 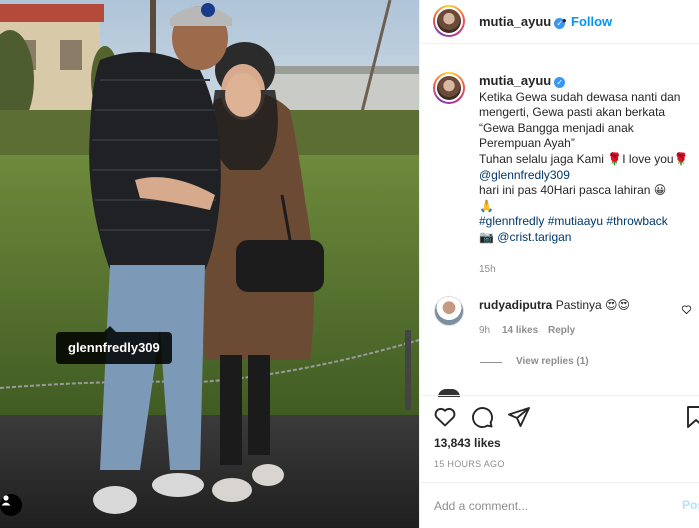 I want to click on comment-input, so click(x=549, y=506).